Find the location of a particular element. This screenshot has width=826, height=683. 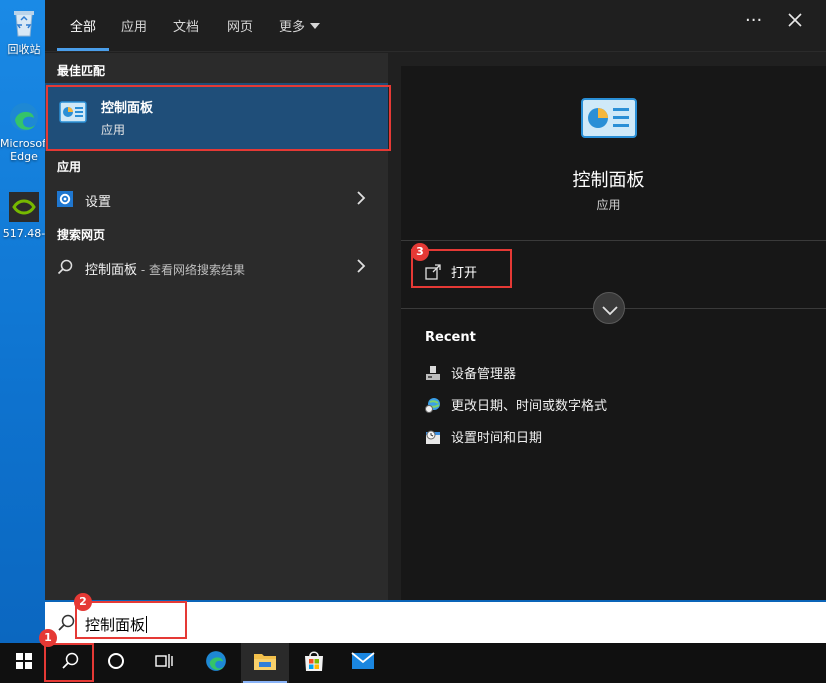

best-match-subtitle: 应用 is located at coordinates (113, 130).